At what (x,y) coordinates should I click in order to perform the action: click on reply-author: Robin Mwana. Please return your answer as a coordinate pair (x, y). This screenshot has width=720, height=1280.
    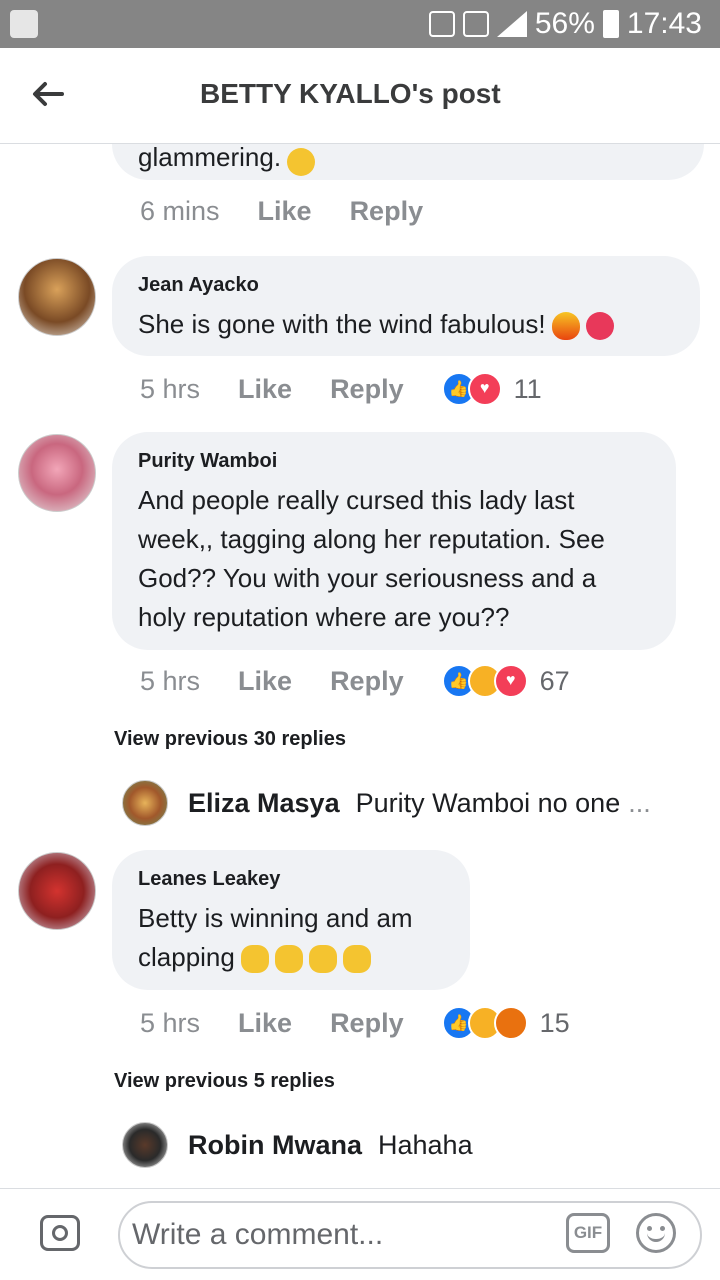
    Looking at the image, I should click on (275, 1145).